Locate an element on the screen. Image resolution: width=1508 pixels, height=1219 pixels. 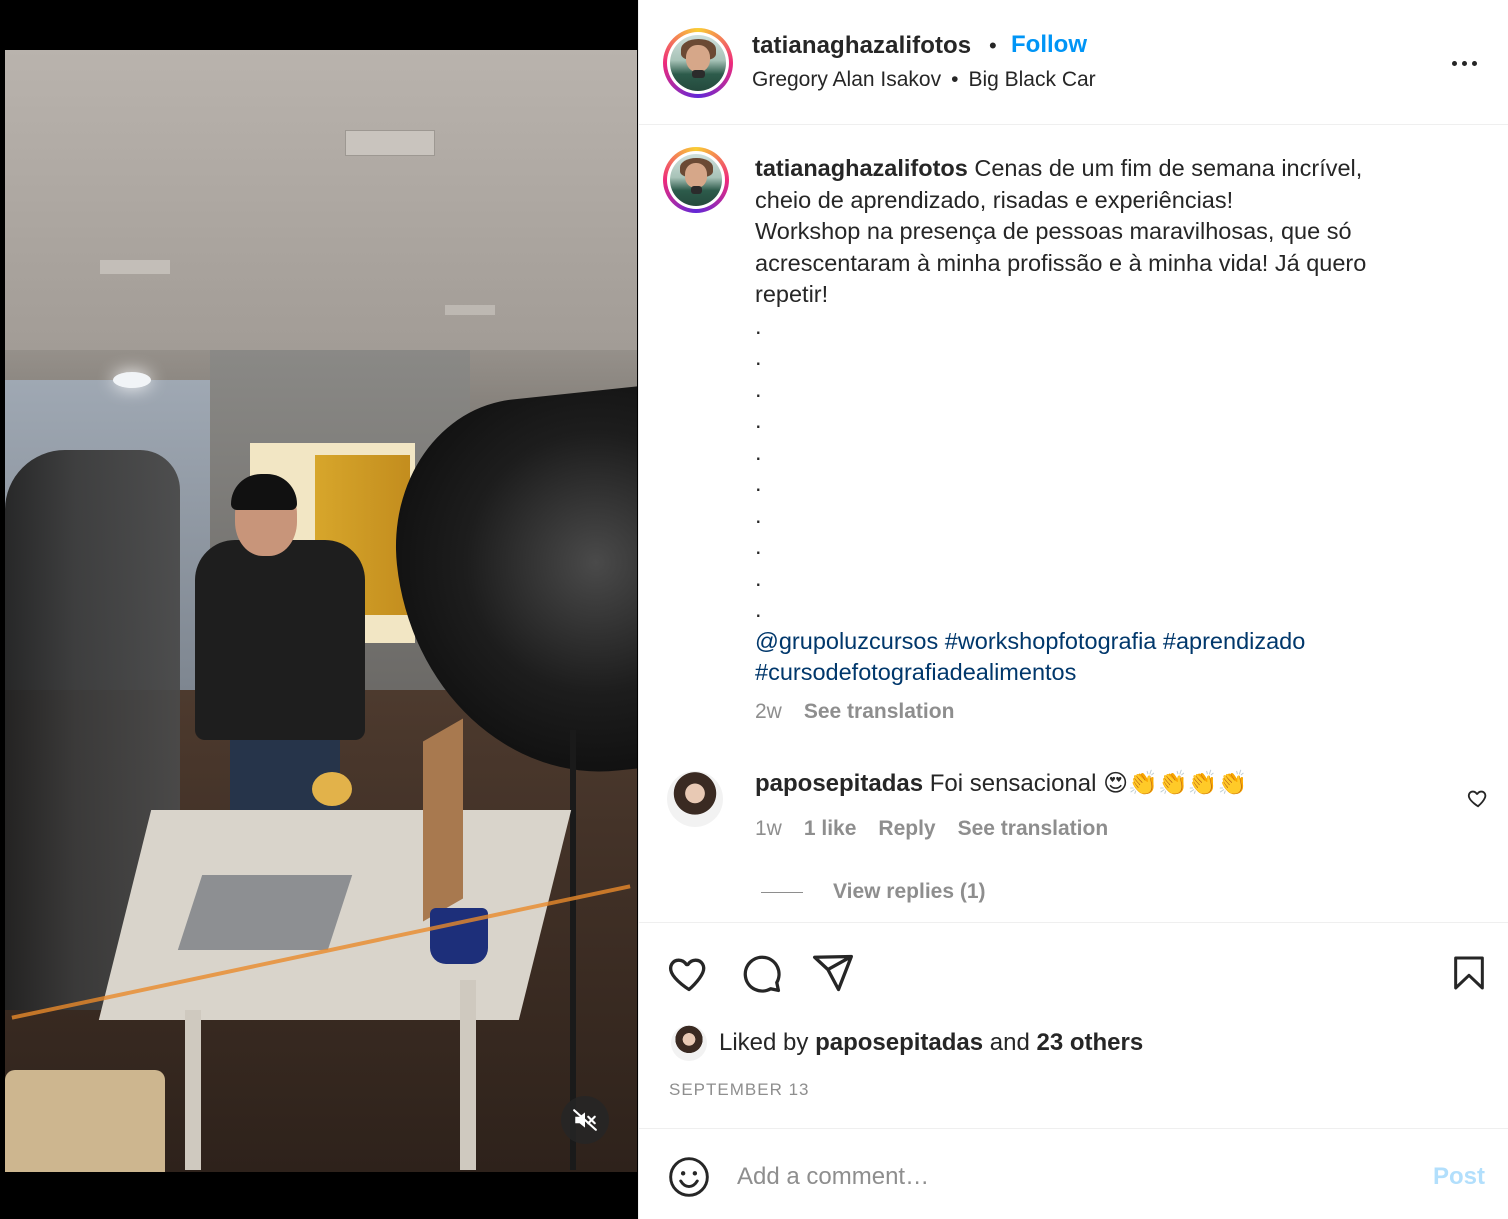
comment-text: Foi sensacional 😍👏👏👏👏 is located at coordinates (1088, 783).